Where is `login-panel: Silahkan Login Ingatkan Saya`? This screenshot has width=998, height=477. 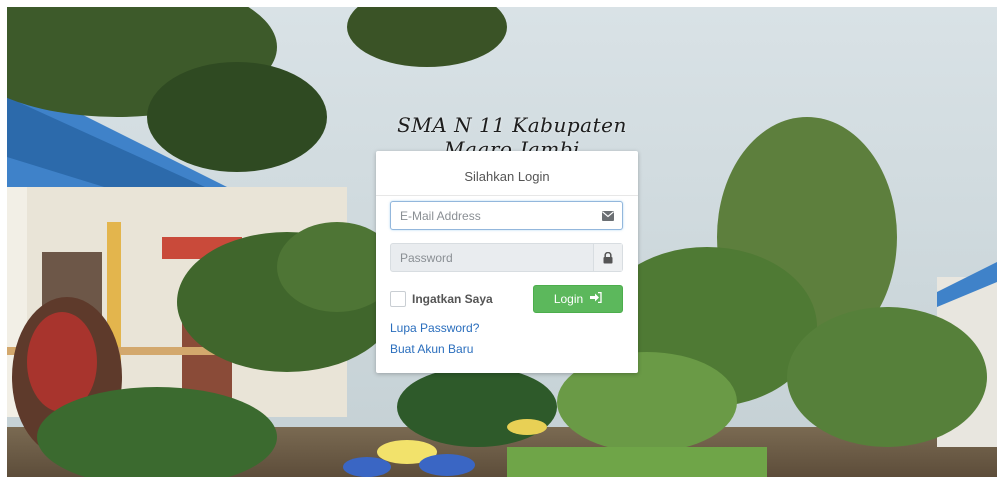
login-panel: Silahkan Login Ingatkan Saya is located at coordinates (507, 262).